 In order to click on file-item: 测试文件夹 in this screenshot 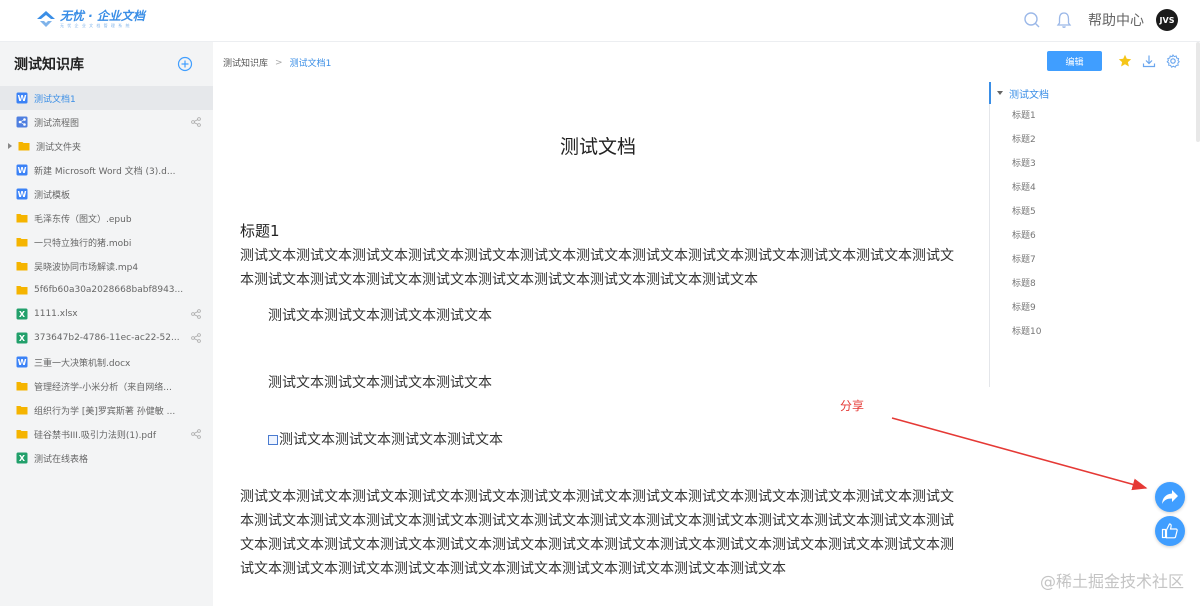, I will do `click(106, 146)`.